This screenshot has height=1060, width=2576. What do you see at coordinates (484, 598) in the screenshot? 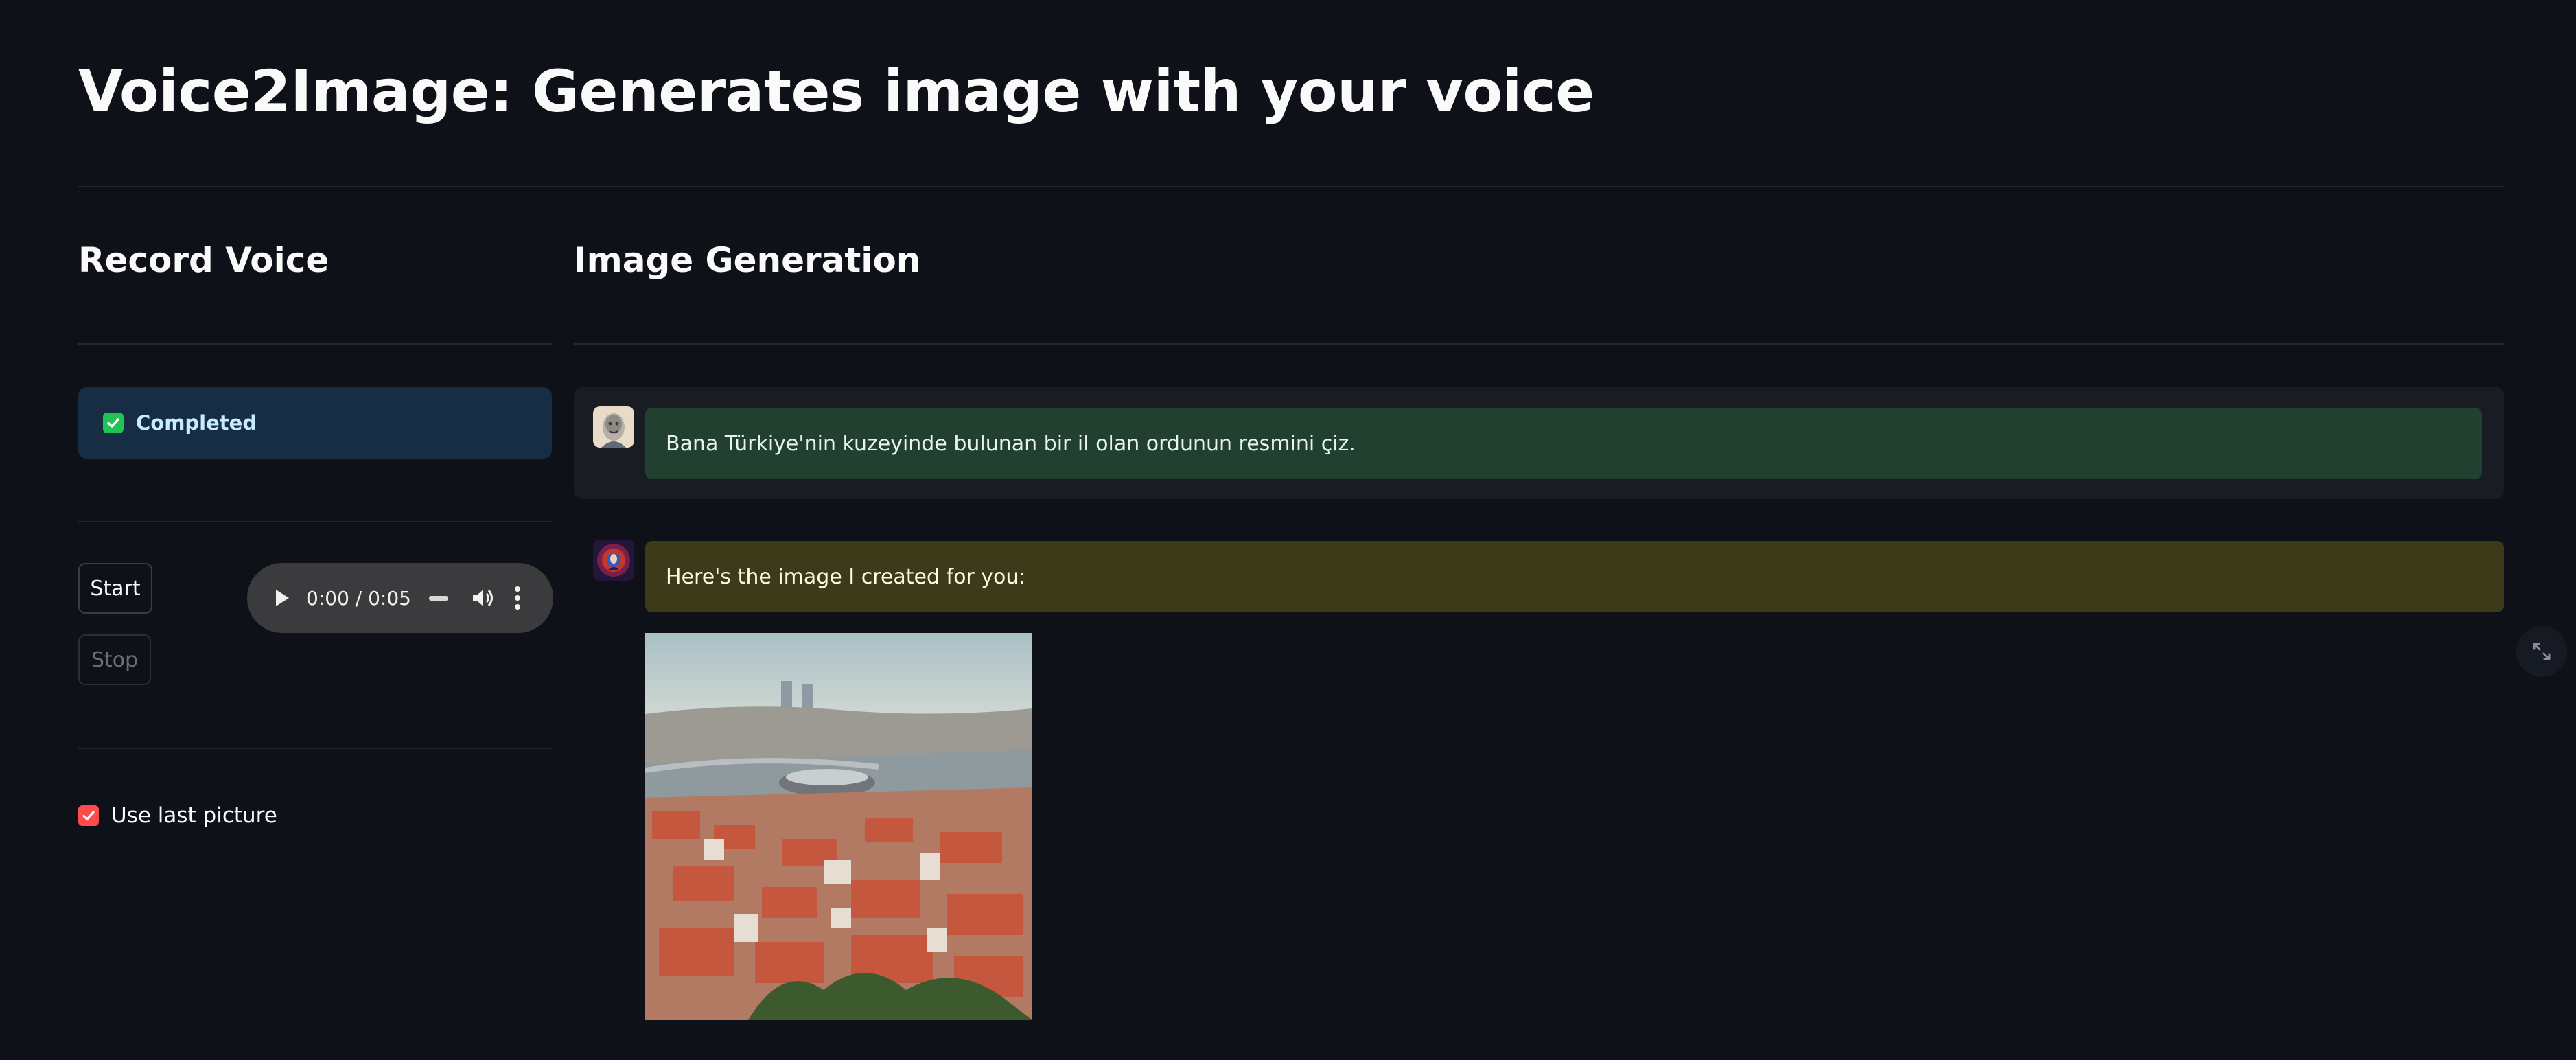
I see `volume-icon` at bounding box center [484, 598].